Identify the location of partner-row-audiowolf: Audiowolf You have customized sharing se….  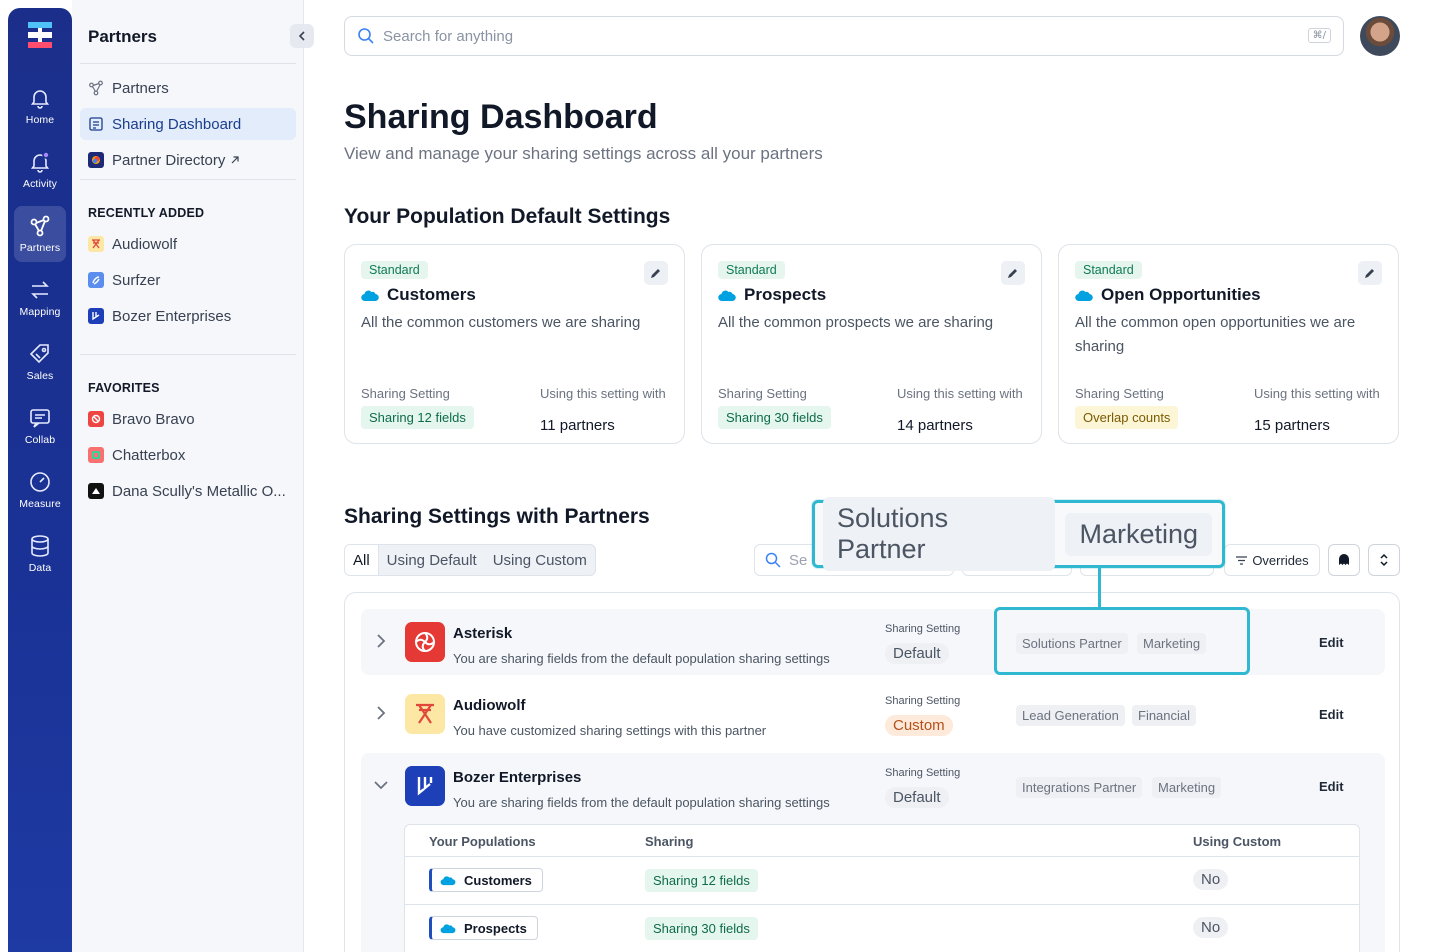
(873, 714).